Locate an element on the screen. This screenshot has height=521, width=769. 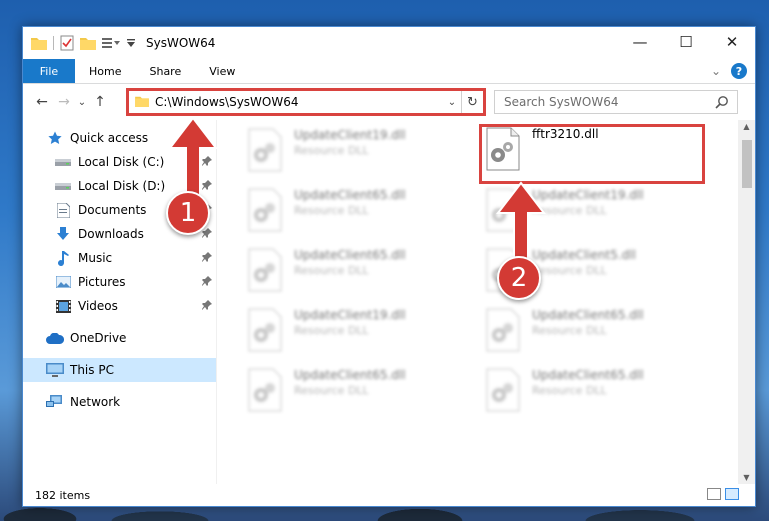
annotation-overlay is located at coordinates (357, 189).